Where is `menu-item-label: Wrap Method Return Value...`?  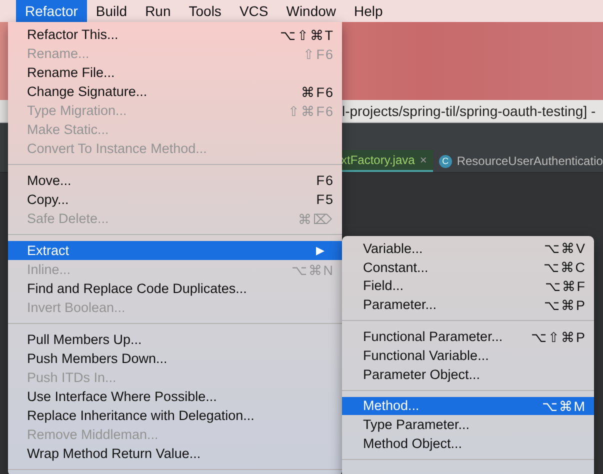 menu-item-label: Wrap Method Return Value... is located at coordinates (114, 453).